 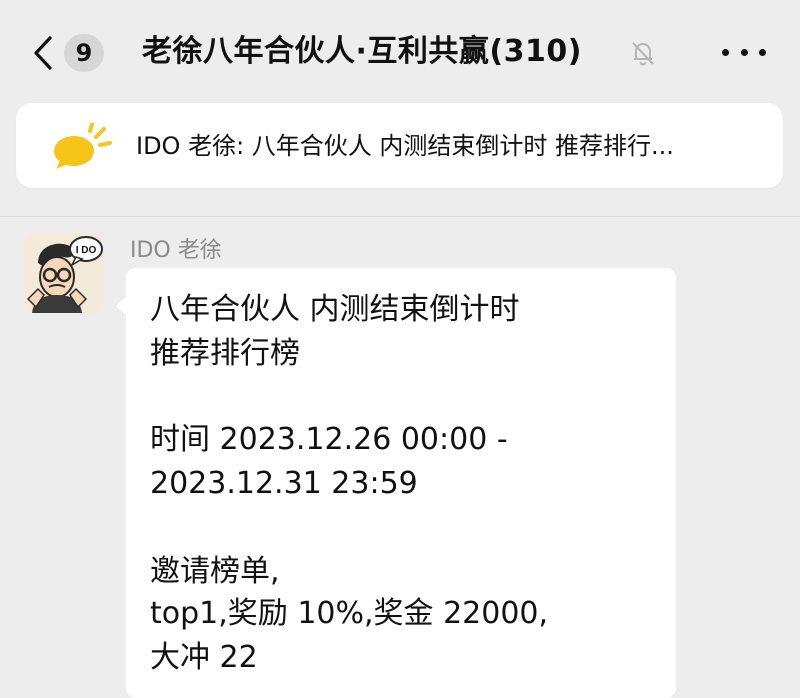 I want to click on chat-title: 老徐八年合伙人·互利共赢(310), so click(x=362, y=51).